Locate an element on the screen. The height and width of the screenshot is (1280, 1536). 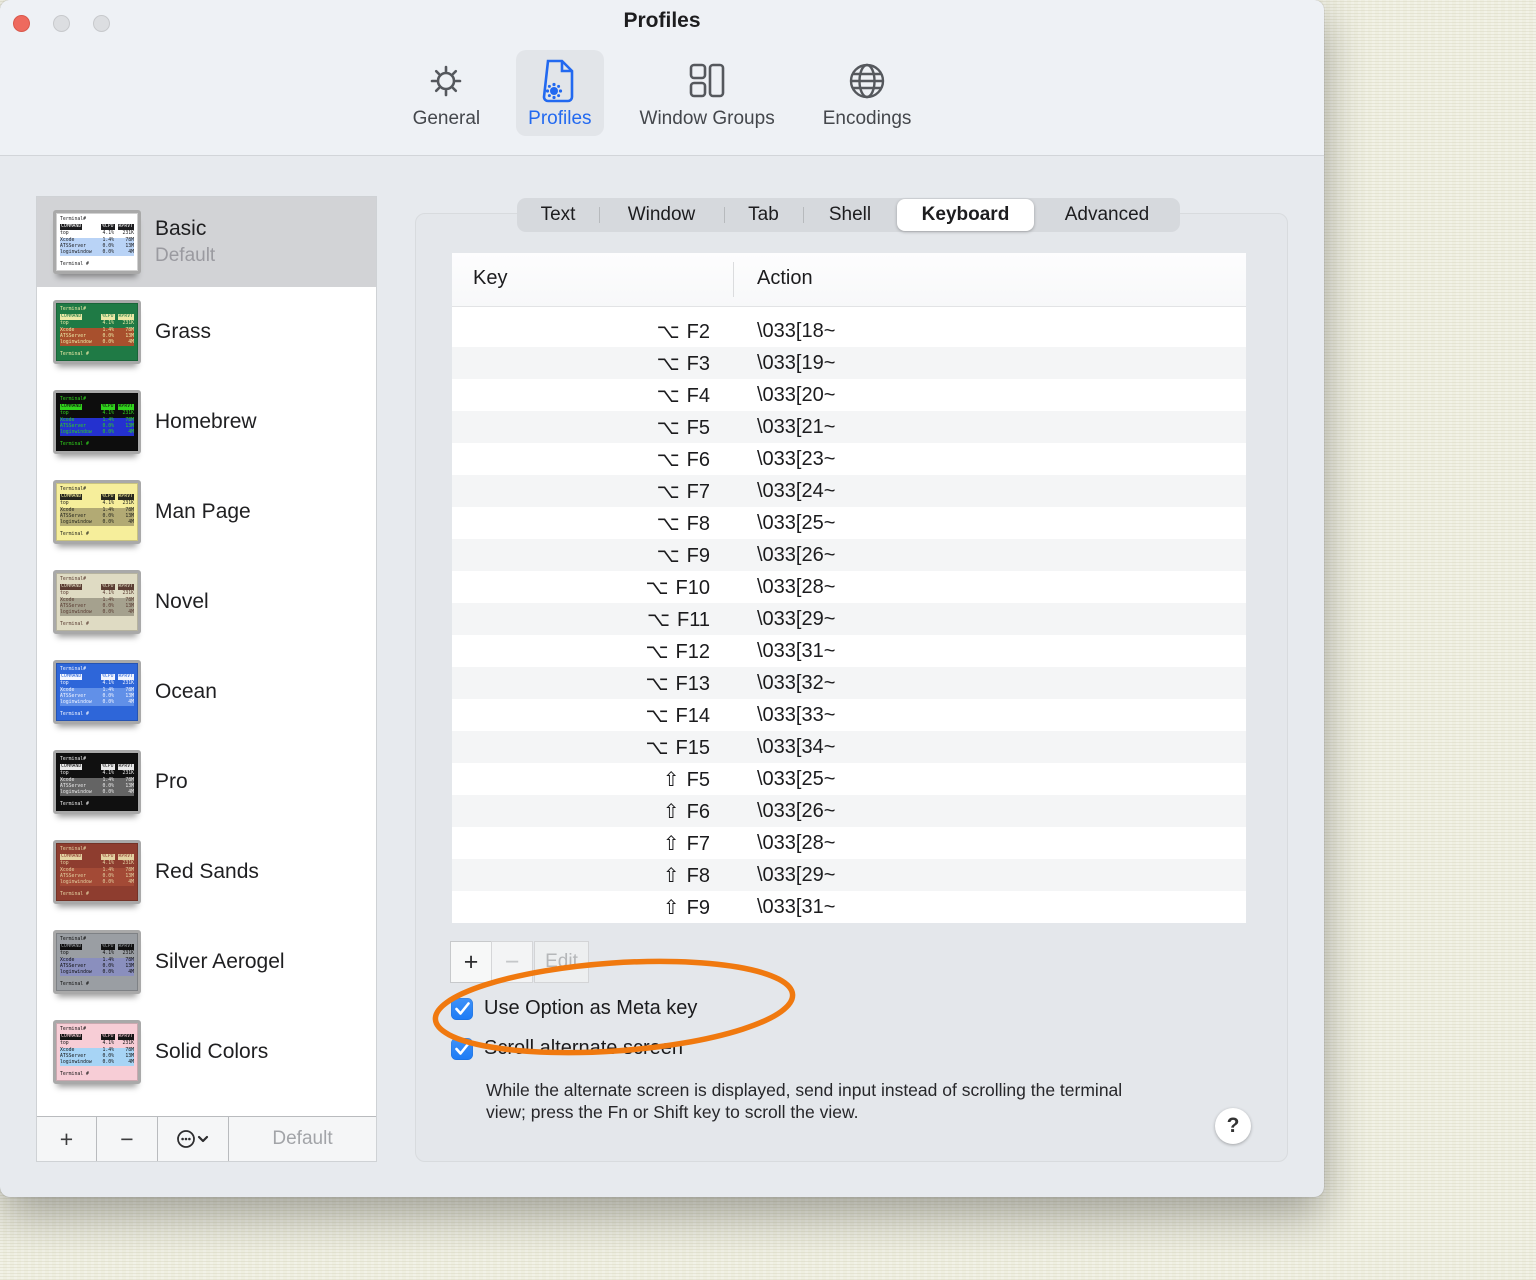
table-row: ⌥ F11 \033[29~ is located at coordinates (849, 619).